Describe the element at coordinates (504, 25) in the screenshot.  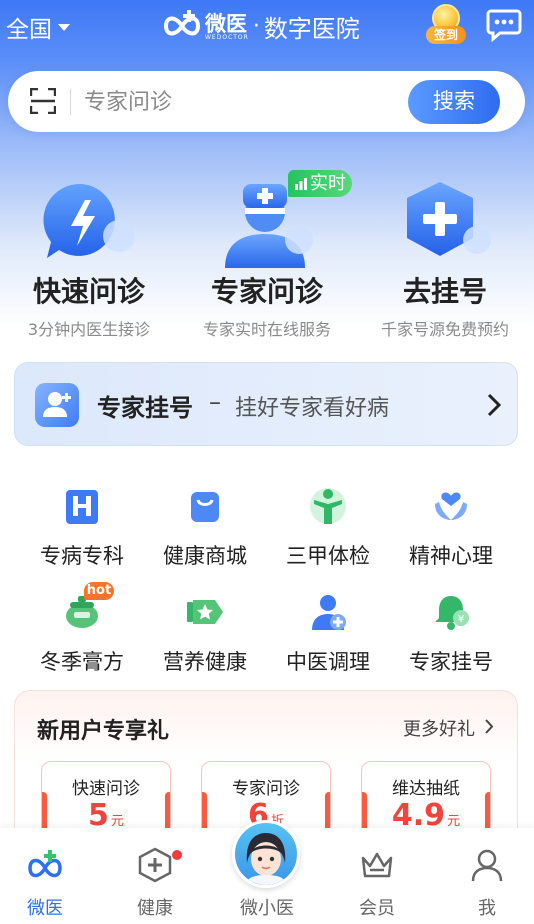
I see `message-icon` at that location.